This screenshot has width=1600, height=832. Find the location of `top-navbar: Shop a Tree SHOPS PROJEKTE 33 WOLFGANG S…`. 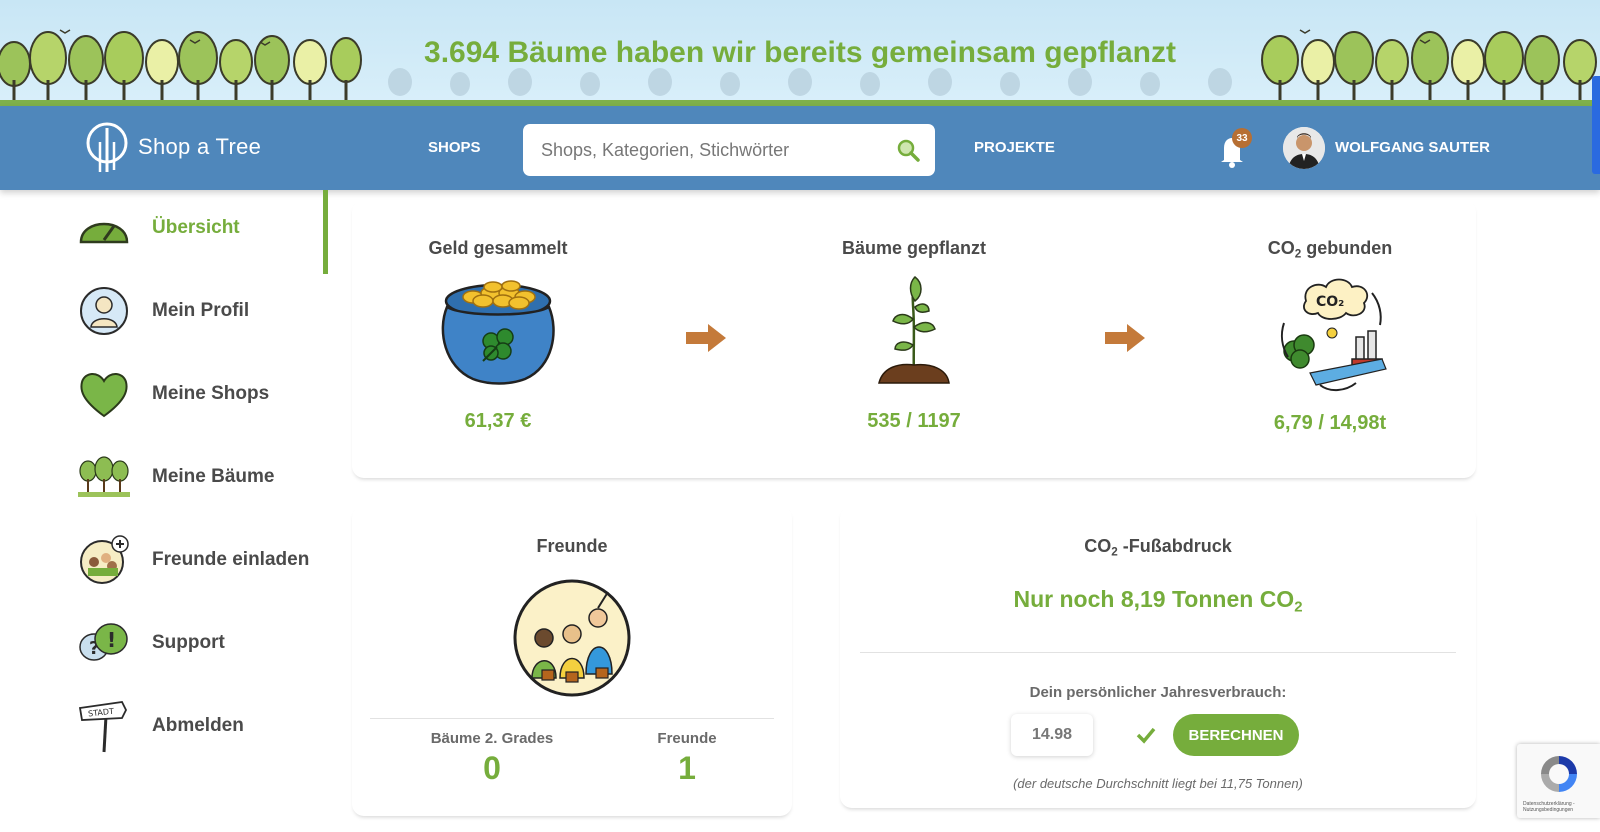

top-navbar: Shop a Tree SHOPS PROJEKTE 33 WOLFGANG S… is located at coordinates (800, 148).